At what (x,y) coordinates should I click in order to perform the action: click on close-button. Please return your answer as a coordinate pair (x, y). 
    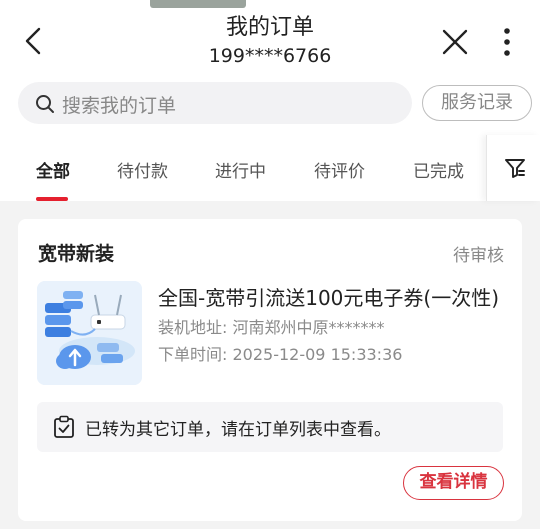
    Looking at the image, I should click on (455, 42).